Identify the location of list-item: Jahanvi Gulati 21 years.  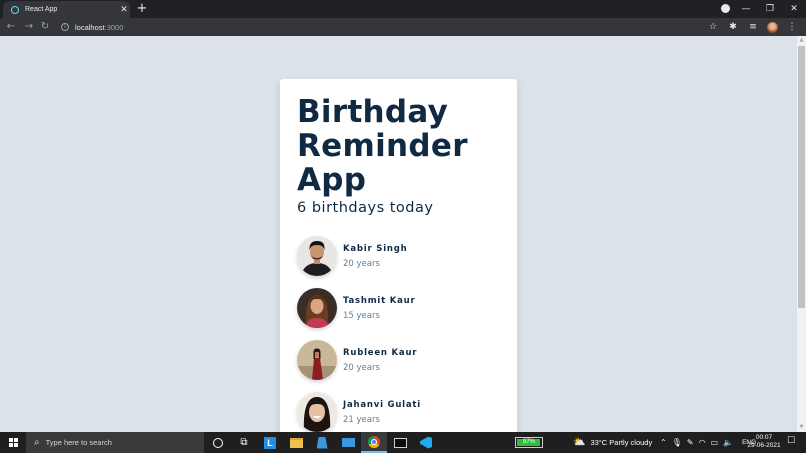
(398, 412).